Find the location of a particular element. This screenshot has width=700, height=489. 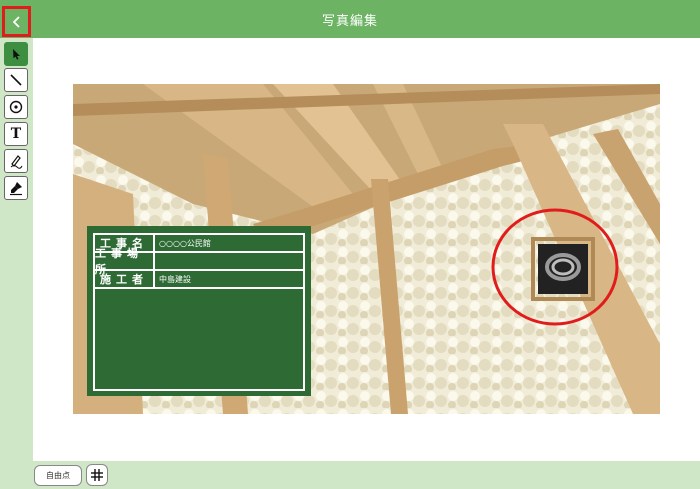

circle-tool-button is located at coordinates (16, 107).